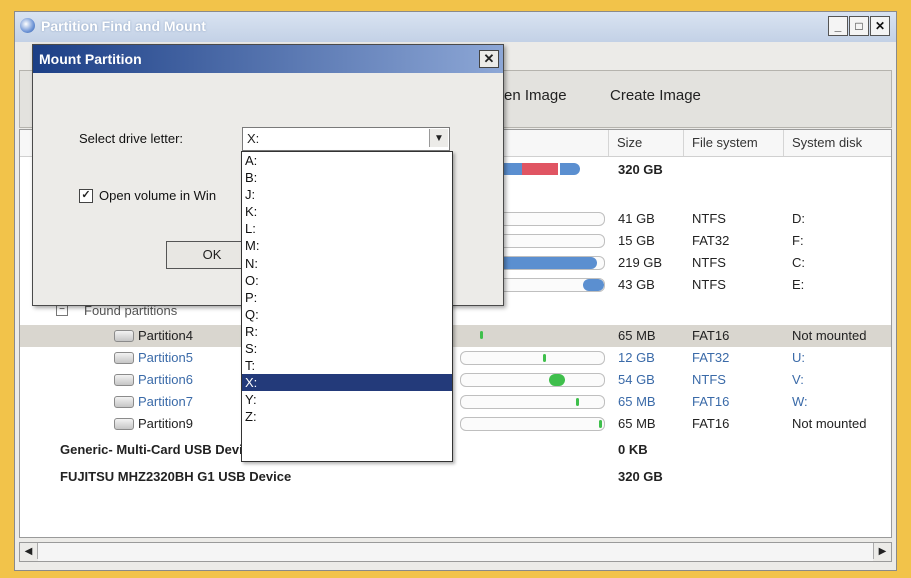 This screenshot has height=578, width=911. What do you see at coordinates (725, 142) in the screenshot?
I see `column-file-system: File system` at bounding box center [725, 142].